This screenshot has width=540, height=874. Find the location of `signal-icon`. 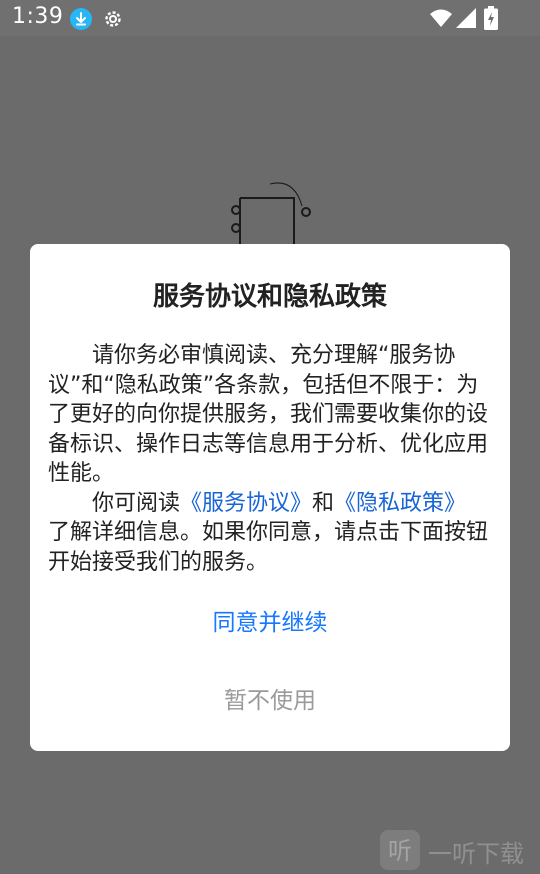

signal-icon is located at coordinates (466, 18).